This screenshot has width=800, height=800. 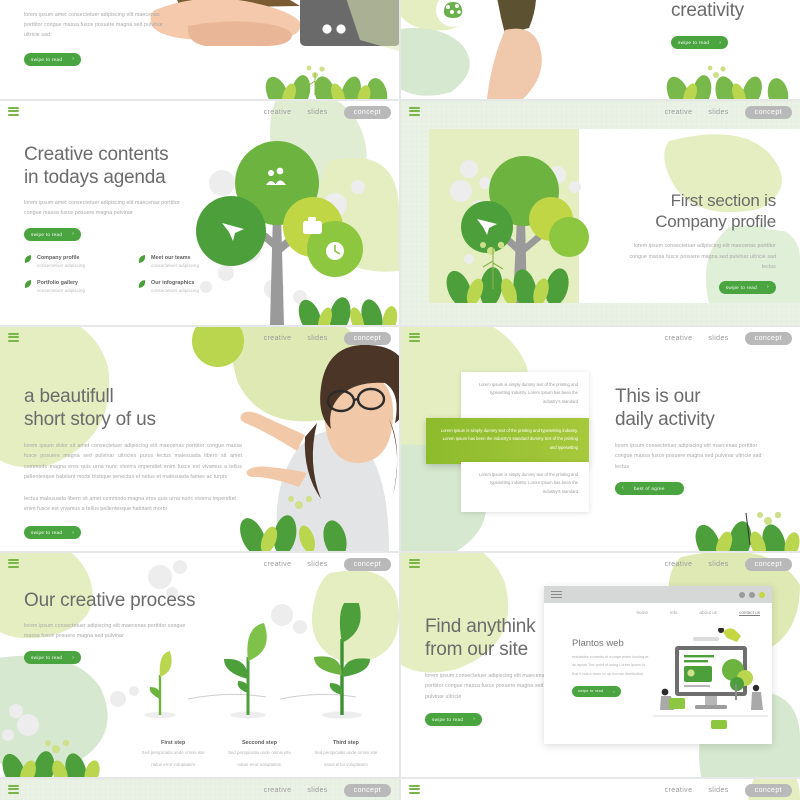 What do you see at coordinates (658, 594) in the screenshot?
I see `browser-titlebar` at bounding box center [658, 594].